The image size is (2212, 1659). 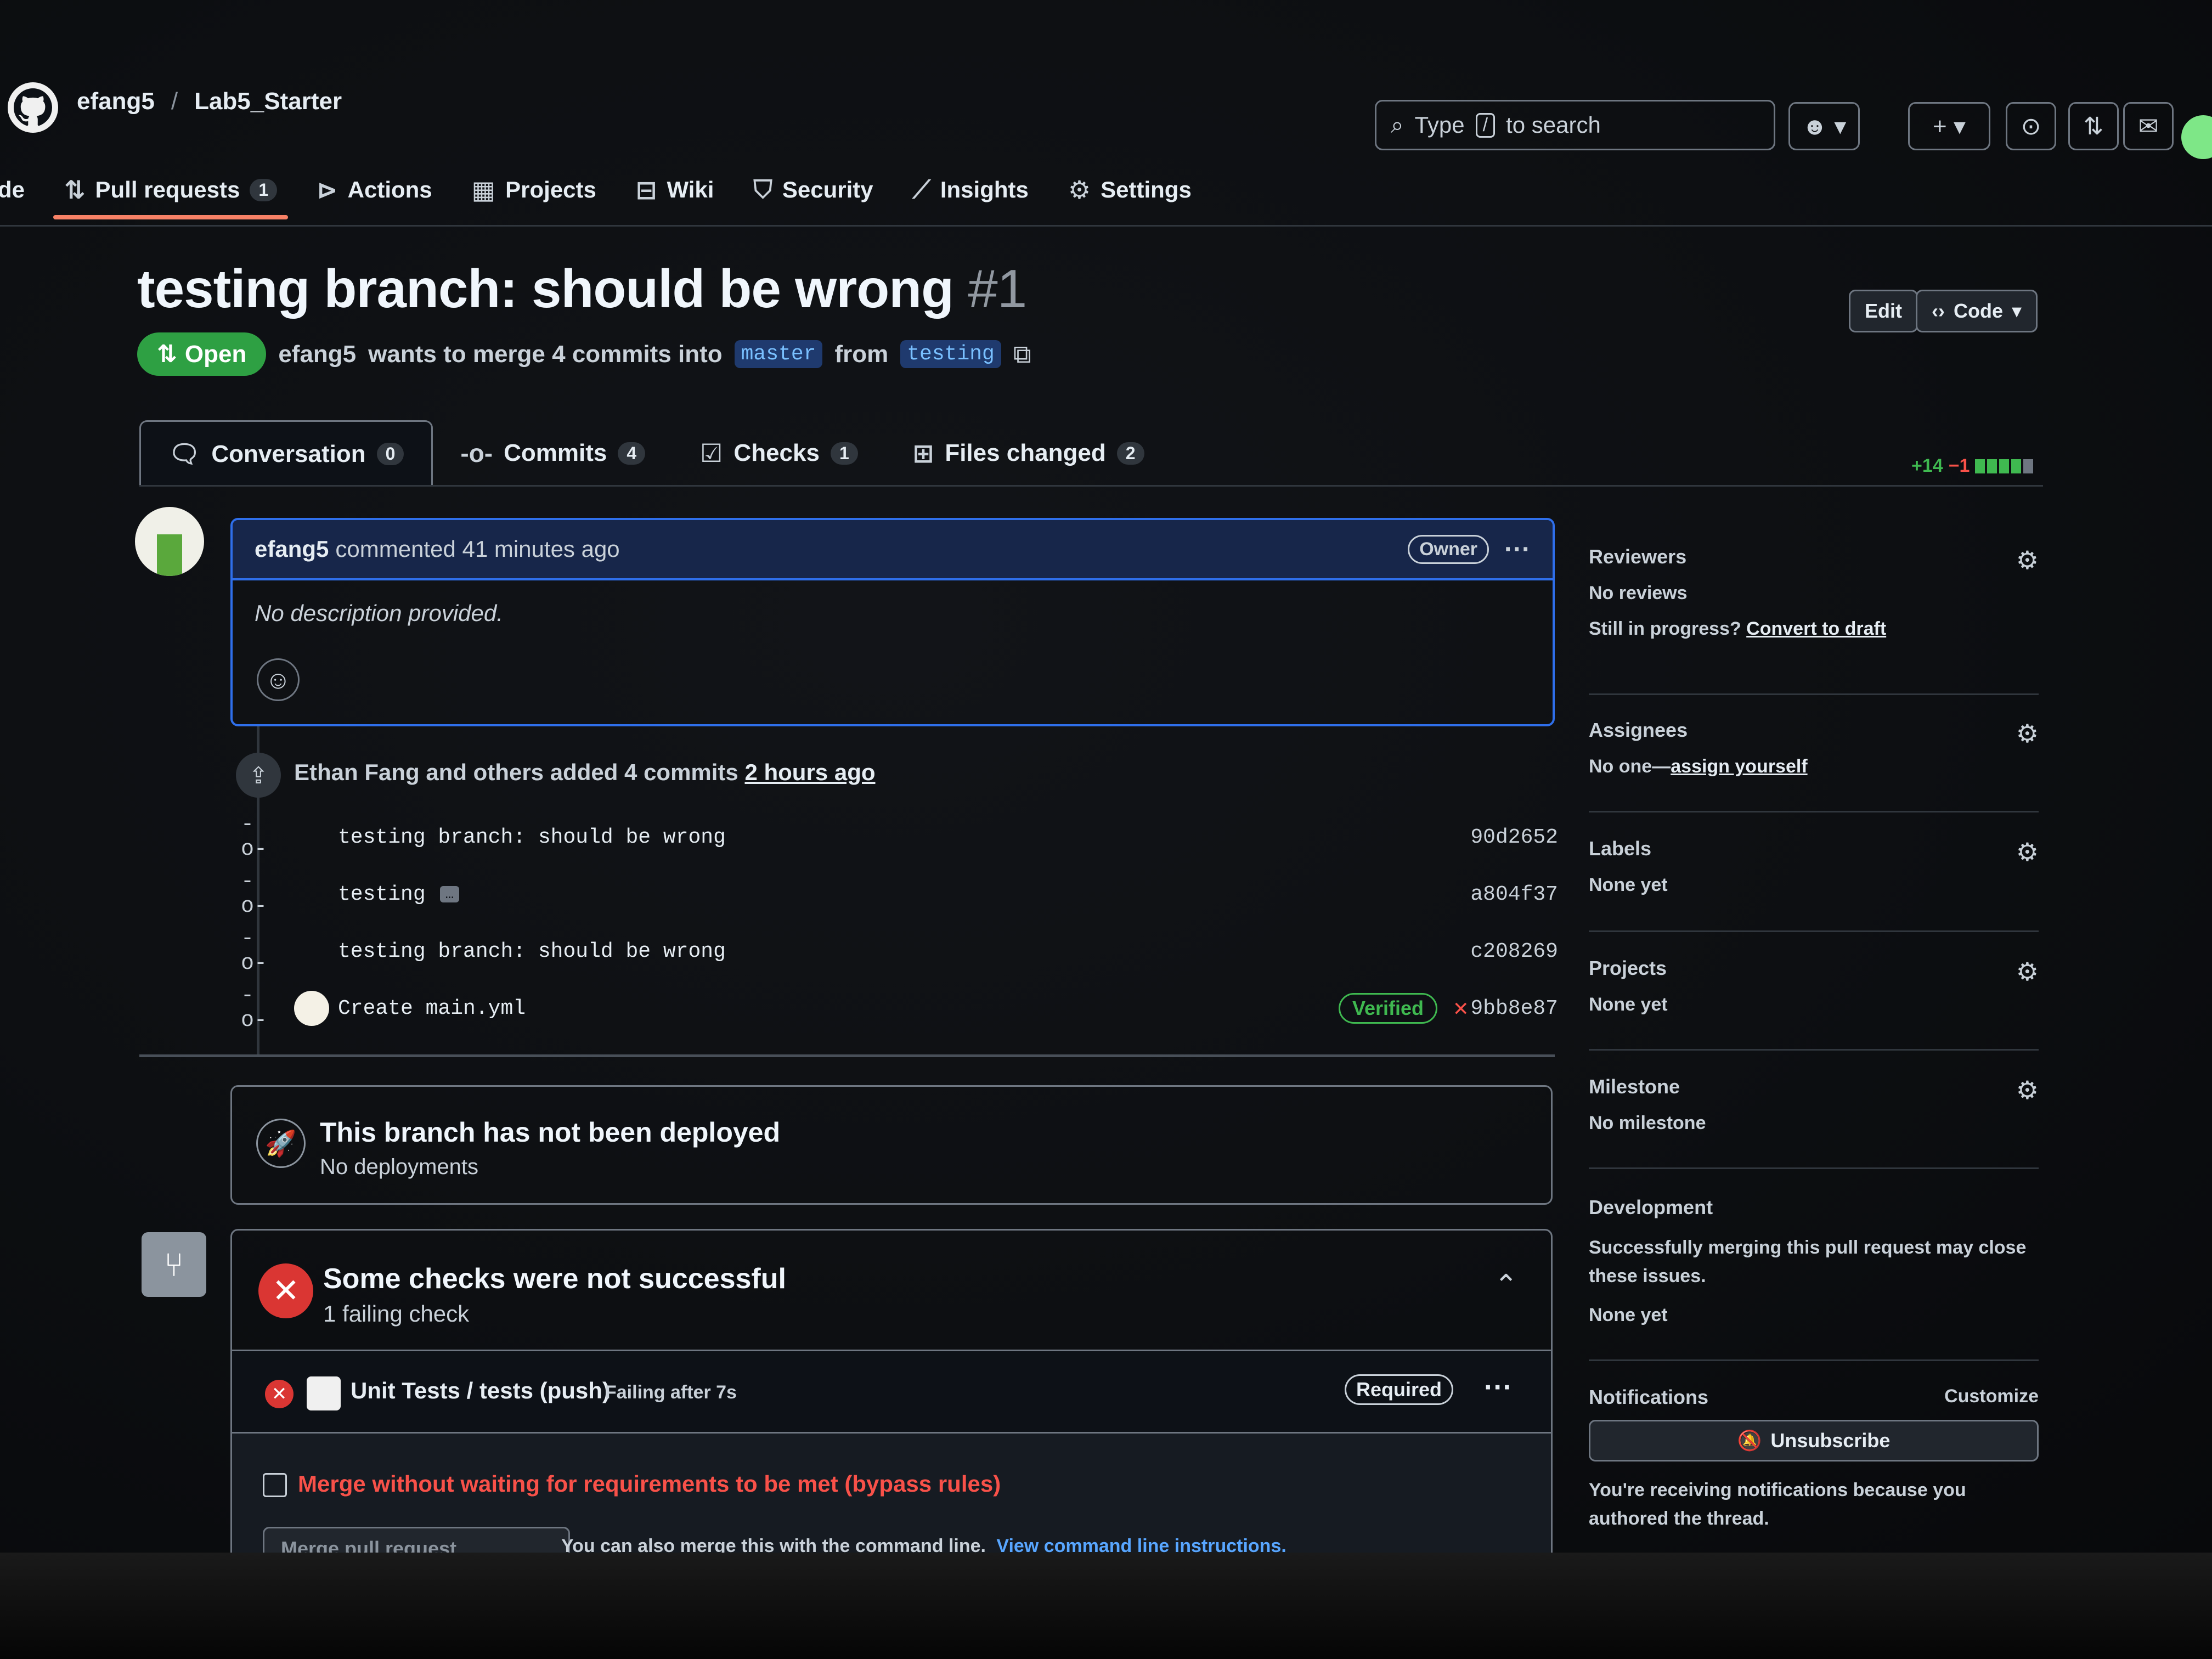 I want to click on head-branch: testing, so click(x=950, y=354).